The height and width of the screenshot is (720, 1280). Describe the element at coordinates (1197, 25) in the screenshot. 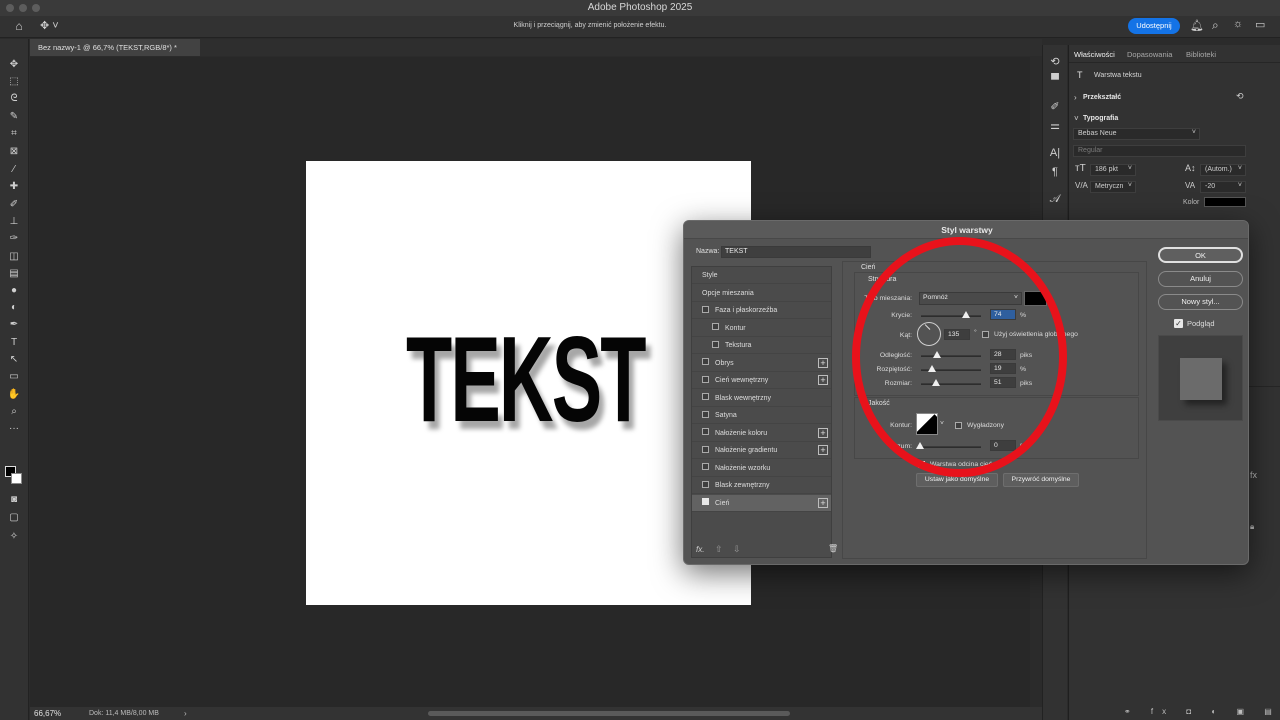

I see `bell-icon: 🔔︎` at that location.